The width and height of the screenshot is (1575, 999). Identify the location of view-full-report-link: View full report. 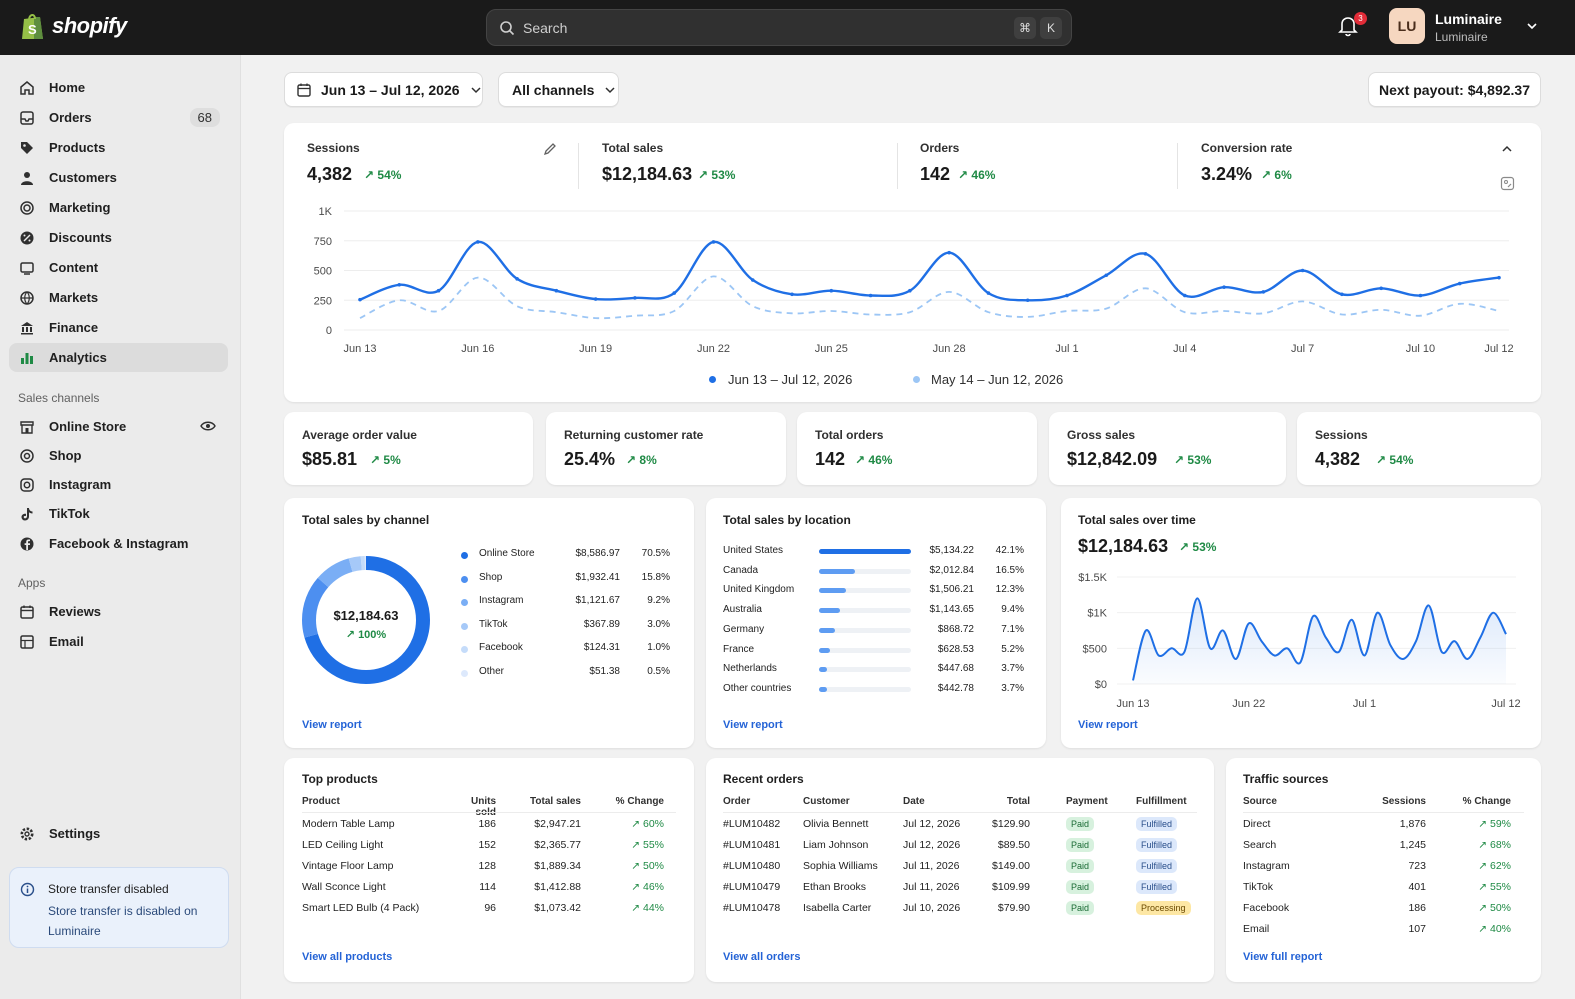
(1282, 957).